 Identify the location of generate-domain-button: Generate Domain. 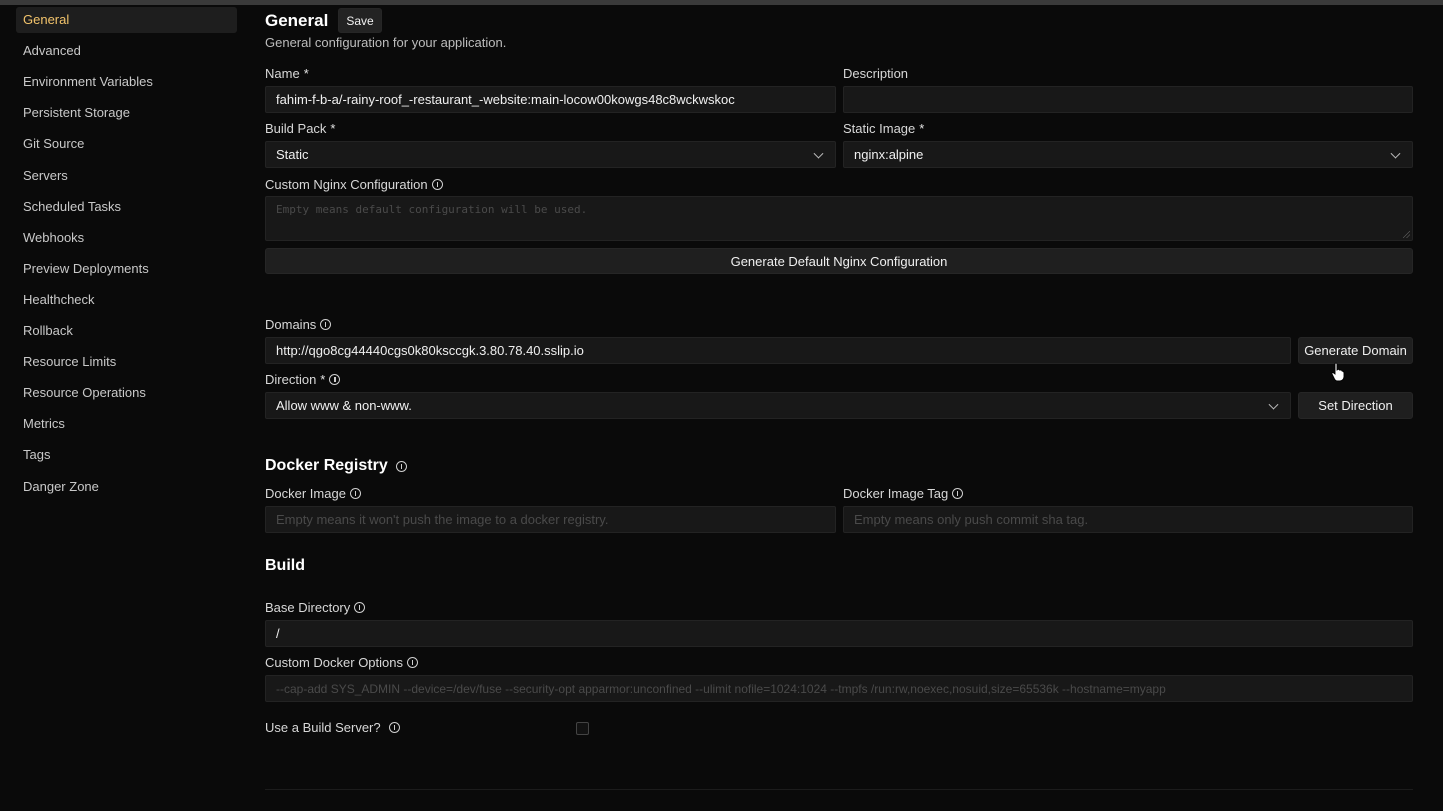
(1355, 350).